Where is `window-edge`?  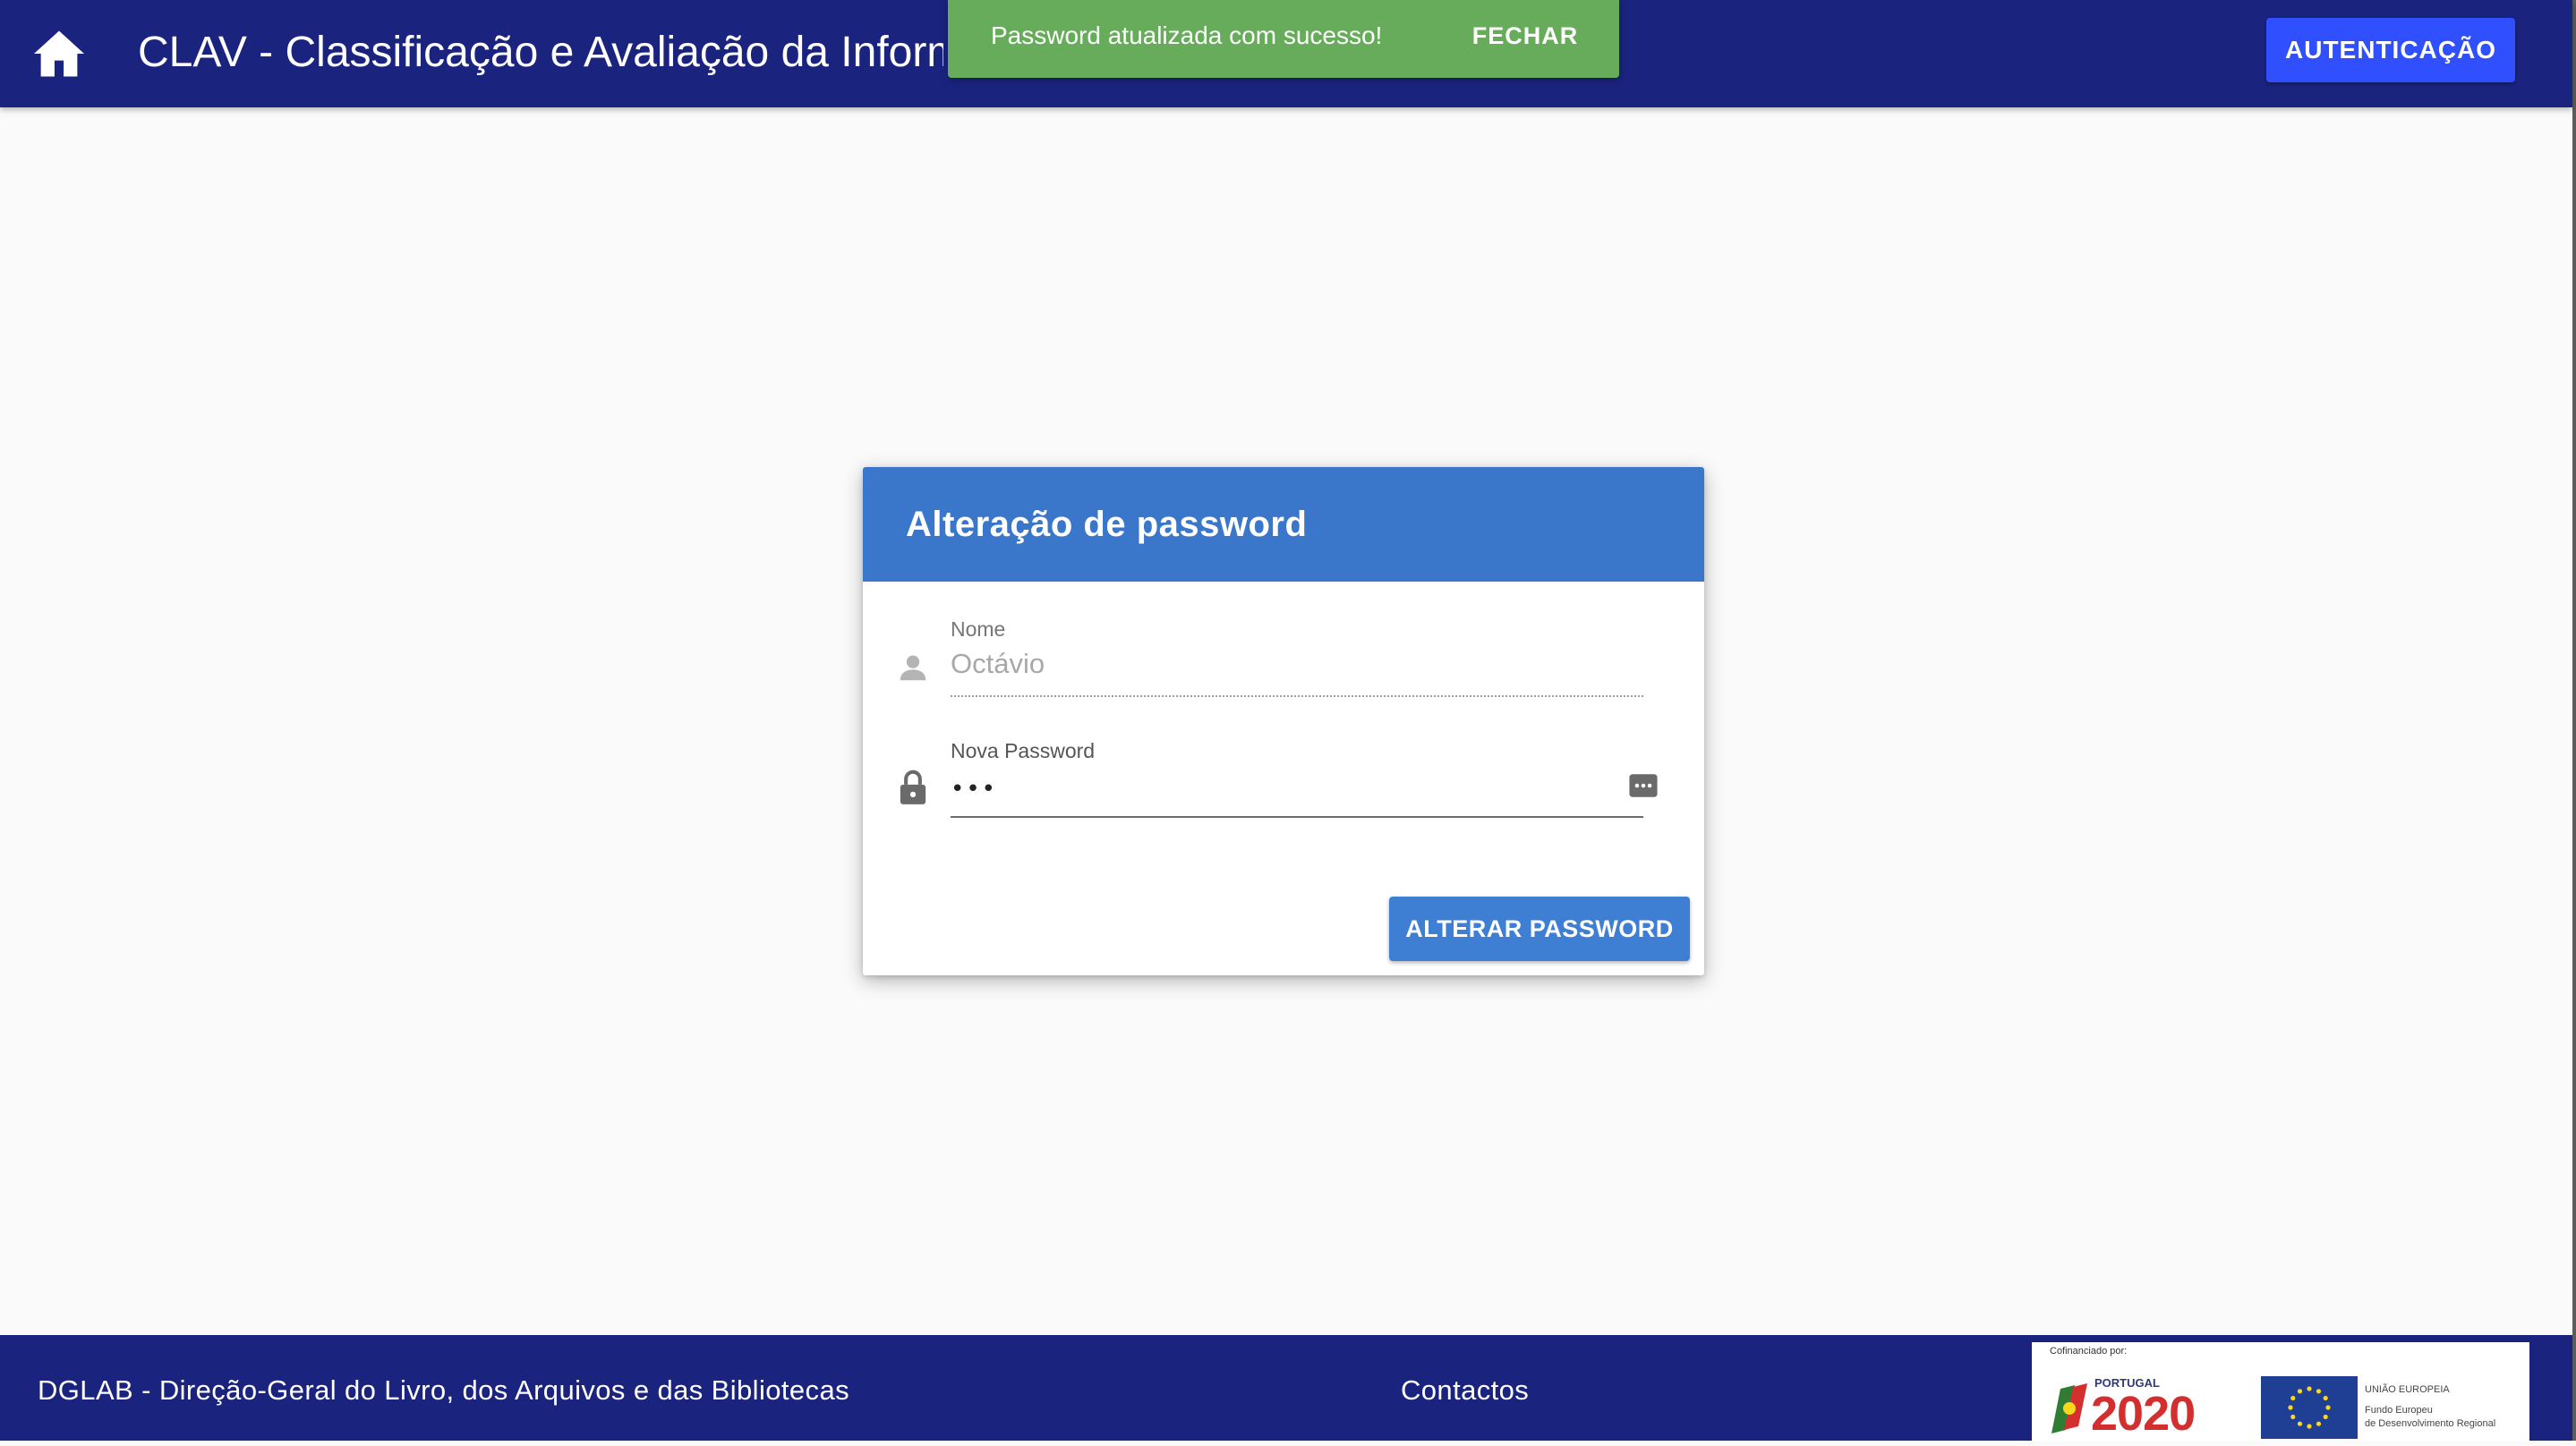
window-edge is located at coordinates (2574, 720).